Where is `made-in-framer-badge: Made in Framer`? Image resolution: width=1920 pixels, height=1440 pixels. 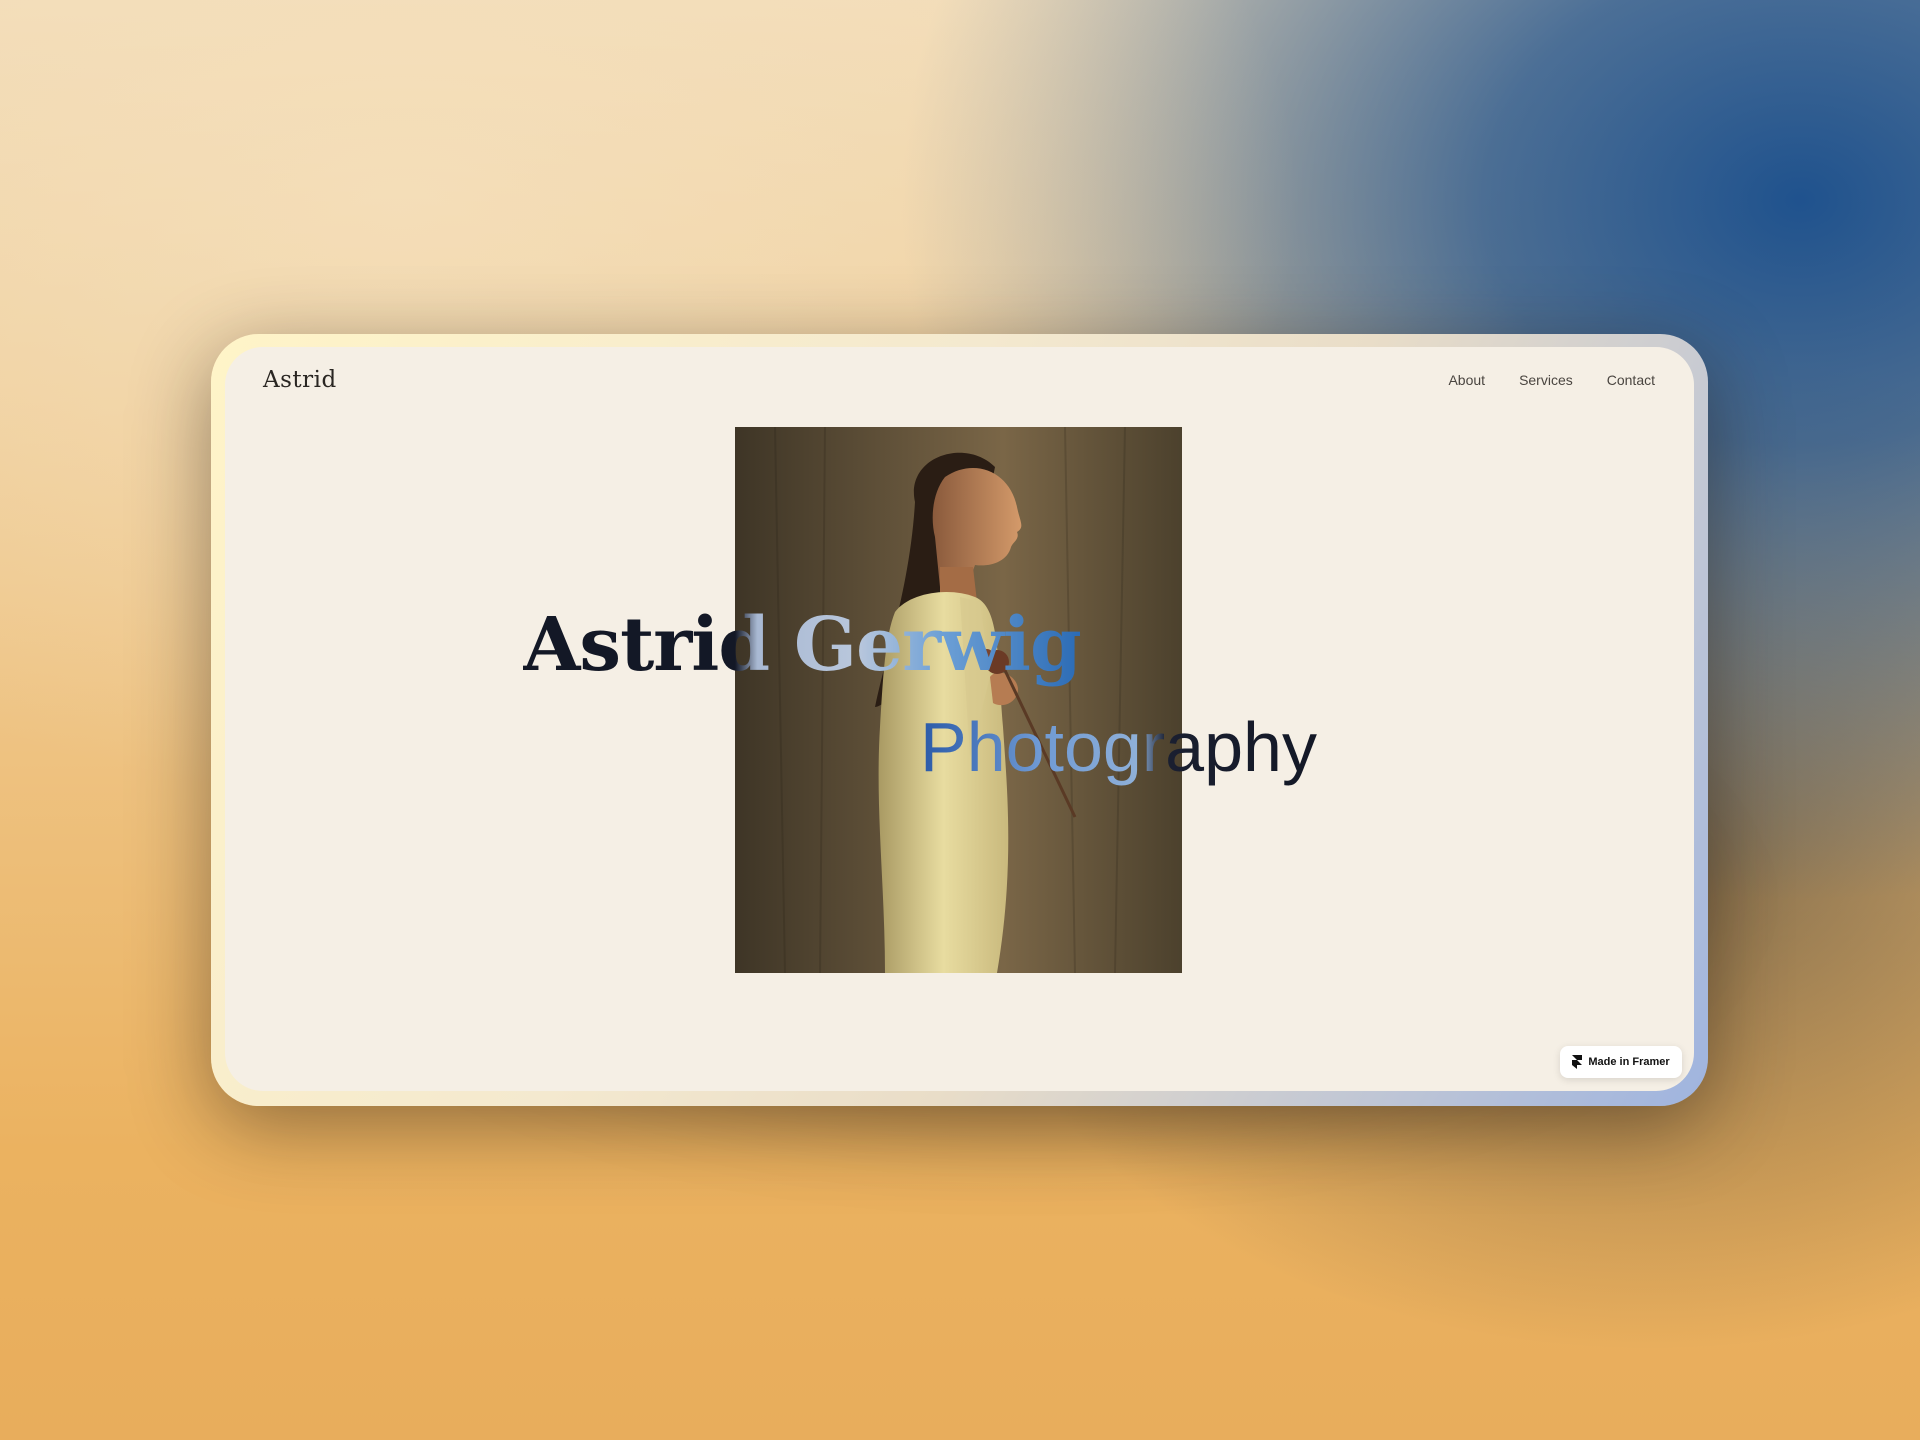
made-in-framer-badge: Made in Framer is located at coordinates (1621, 1062).